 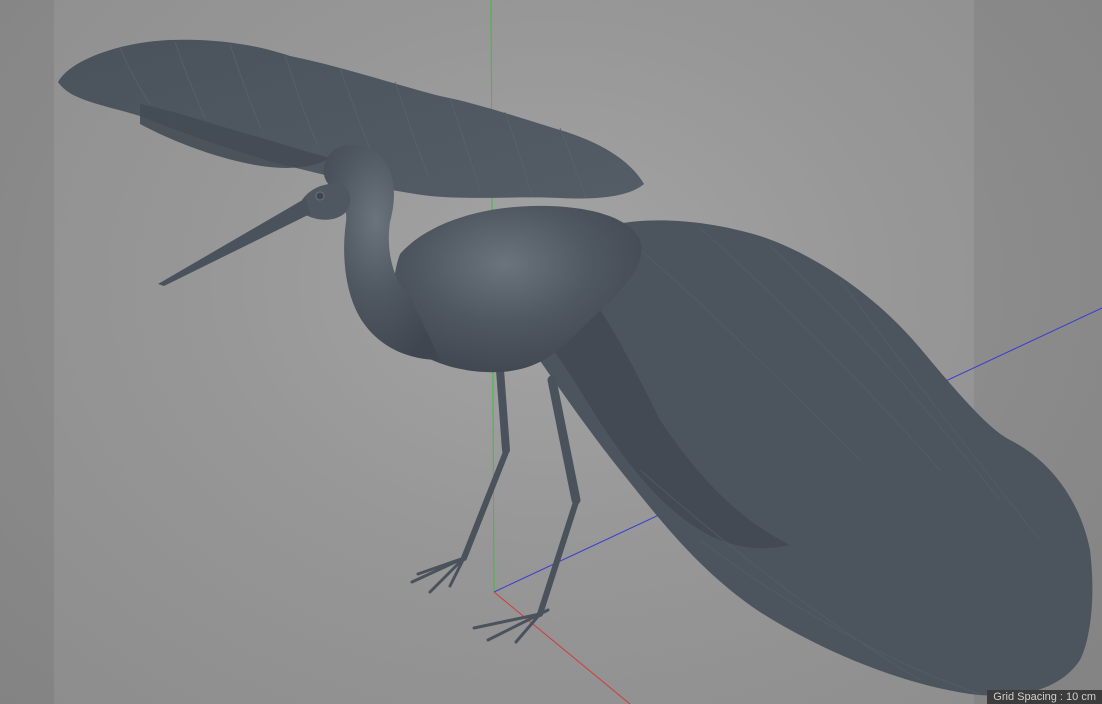 What do you see at coordinates (1044, 697) in the screenshot?
I see `grid-spacing-readout: Grid Spacing : 10 cm` at bounding box center [1044, 697].